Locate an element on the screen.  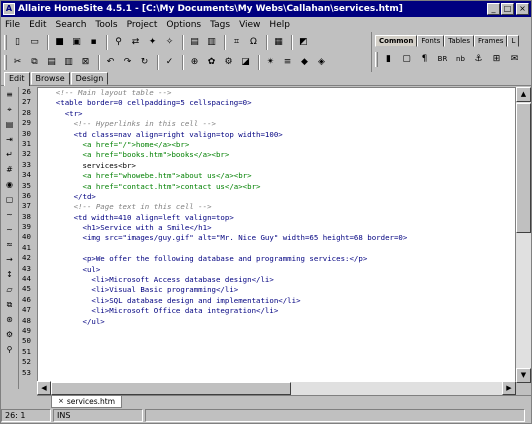
paste-special-icon: ▥ is located at coordinates (68, 62).